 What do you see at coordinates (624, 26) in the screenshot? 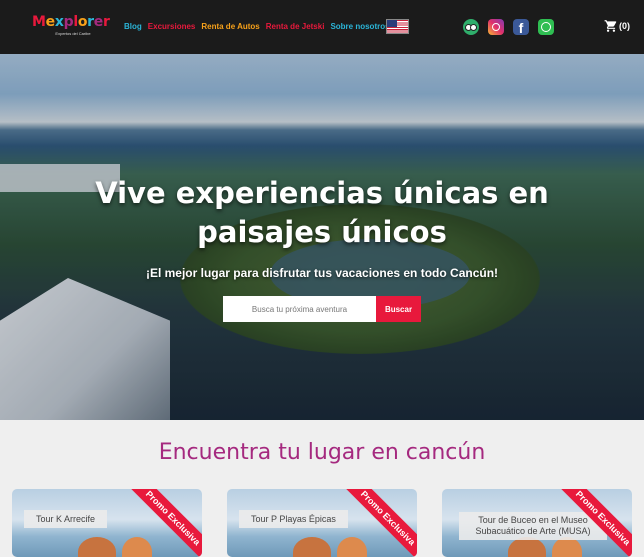
I see `cart-count: (0)` at bounding box center [624, 26].